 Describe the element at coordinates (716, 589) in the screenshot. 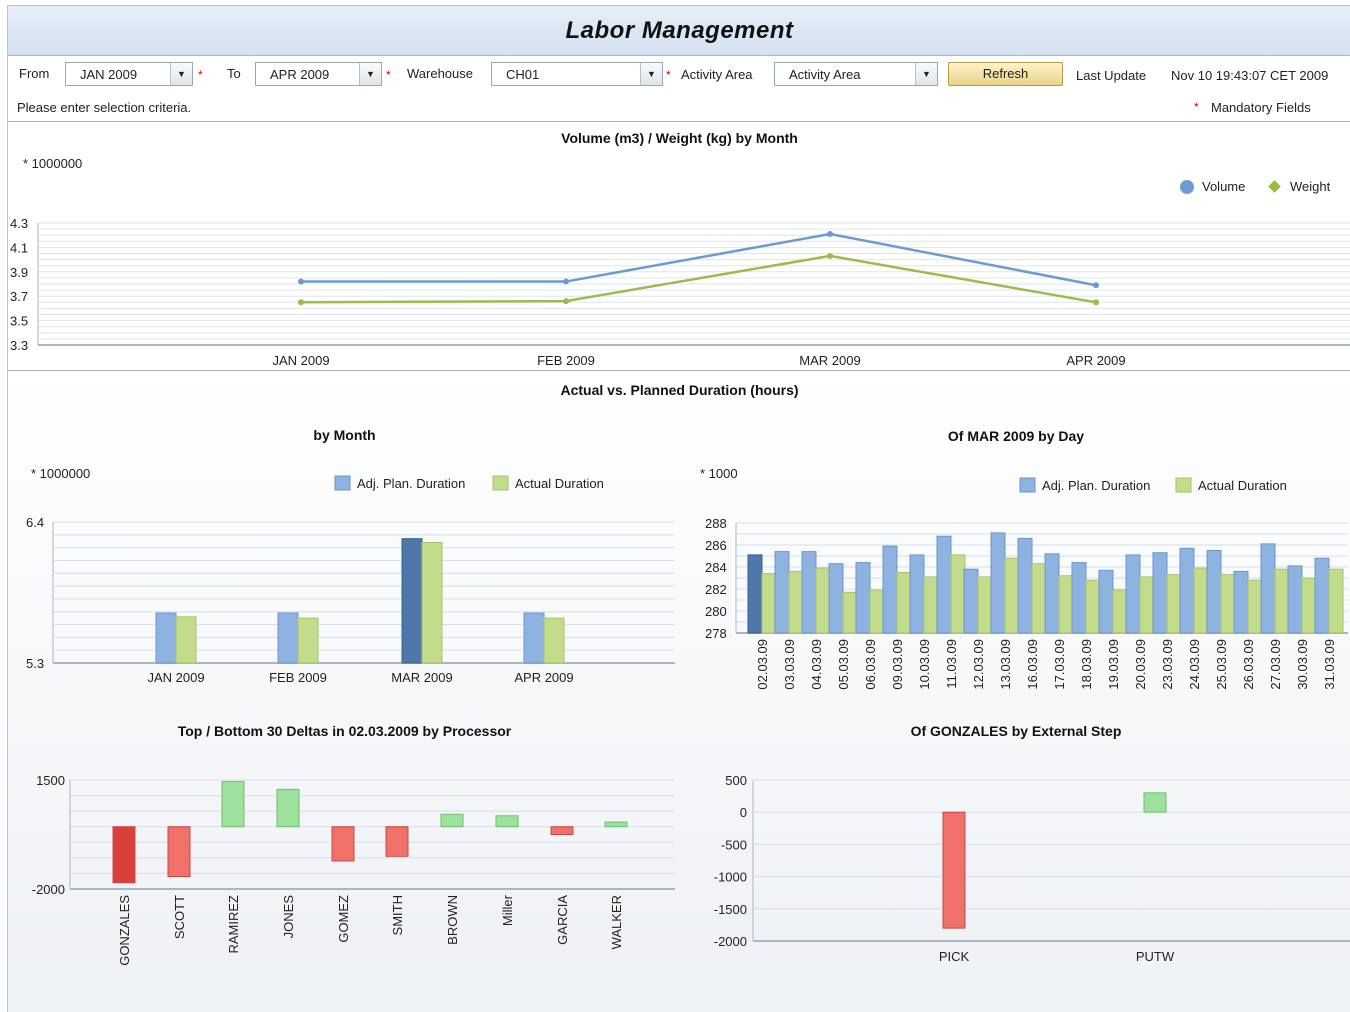

I see `y-tick-label: 282` at that location.